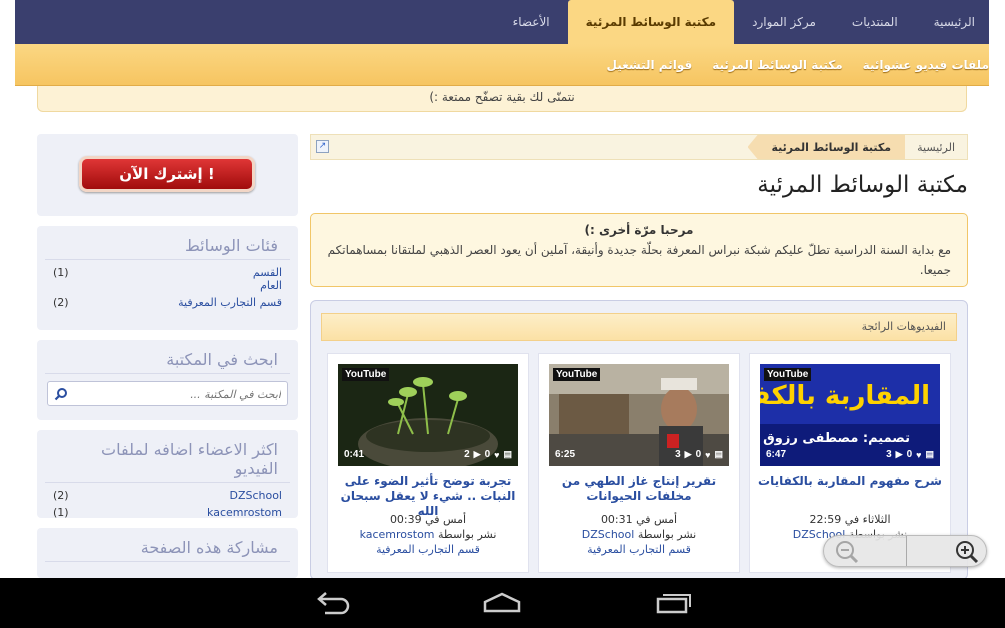  I want to click on subnav-random-videos: ملفات فيديو عشوائية, so click(921, 65).